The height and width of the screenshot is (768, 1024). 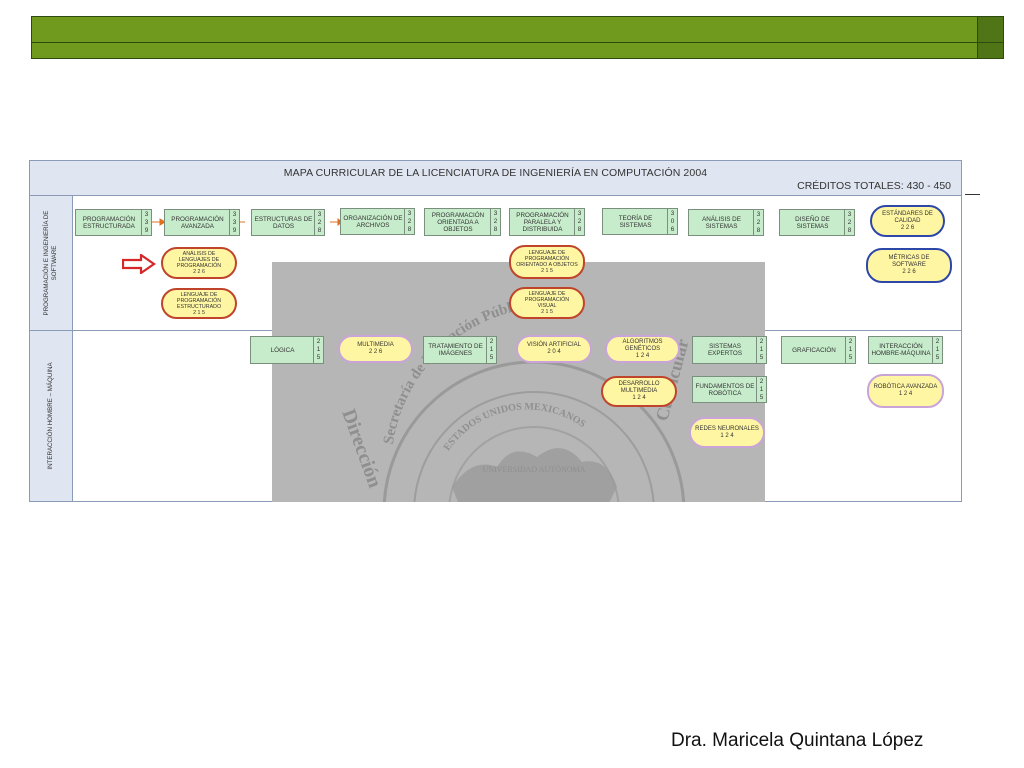 I want to click on elective-redes-neuronales: REDES NEURONALES 1 2 4, so click(x=727, y=432).